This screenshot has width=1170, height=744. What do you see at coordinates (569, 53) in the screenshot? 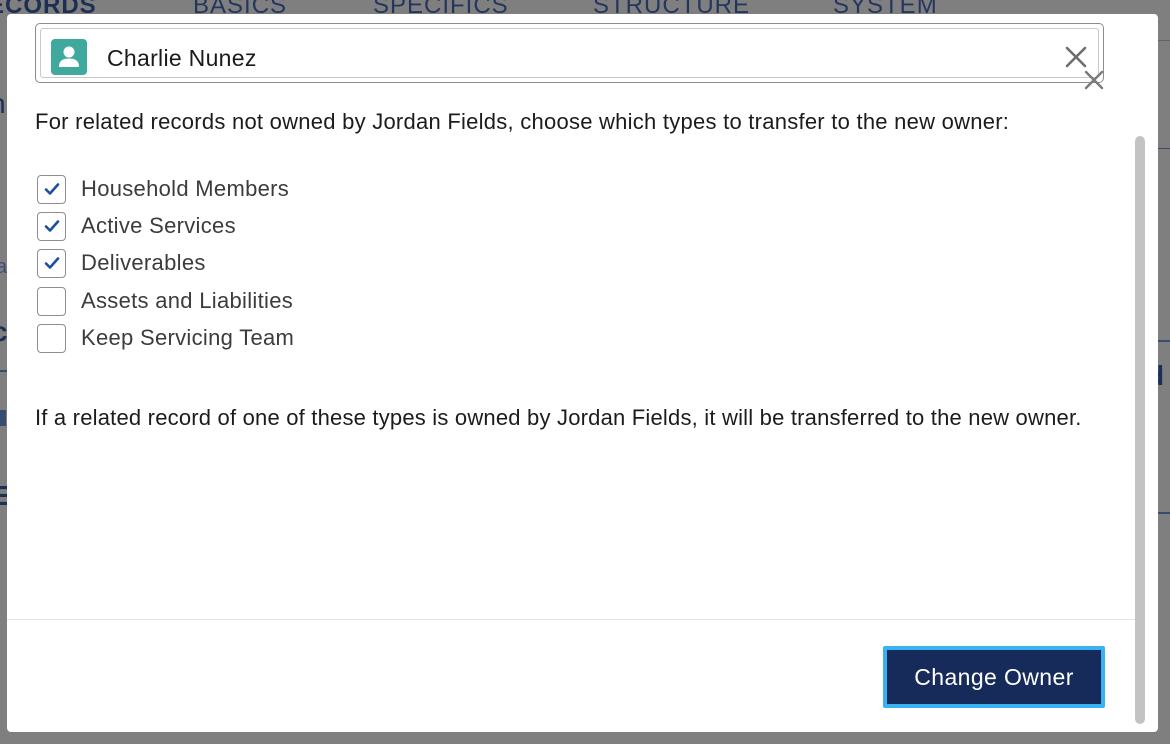
I see `owner-lookup-pill: Charlie Nunez` at bounding box center [569, 53].